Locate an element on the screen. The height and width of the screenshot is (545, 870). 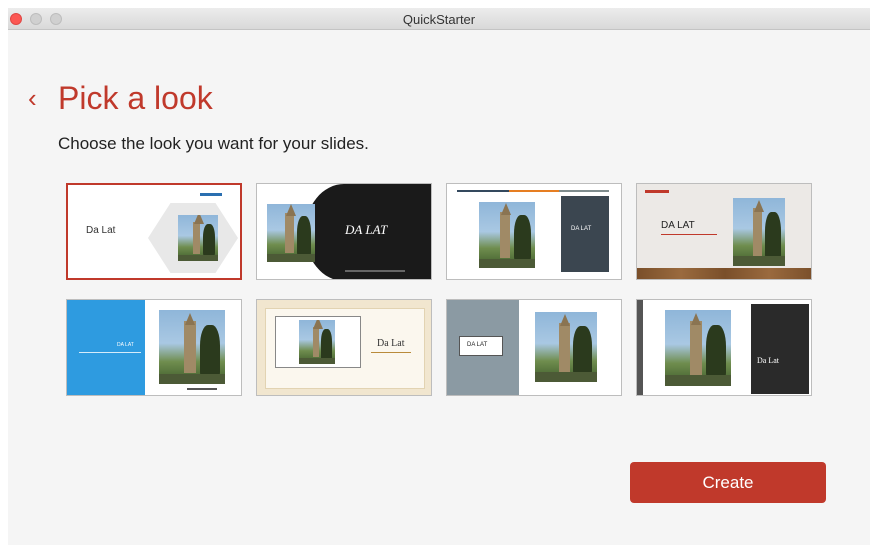
dark-side-panel is located at coordinates (780, 349).